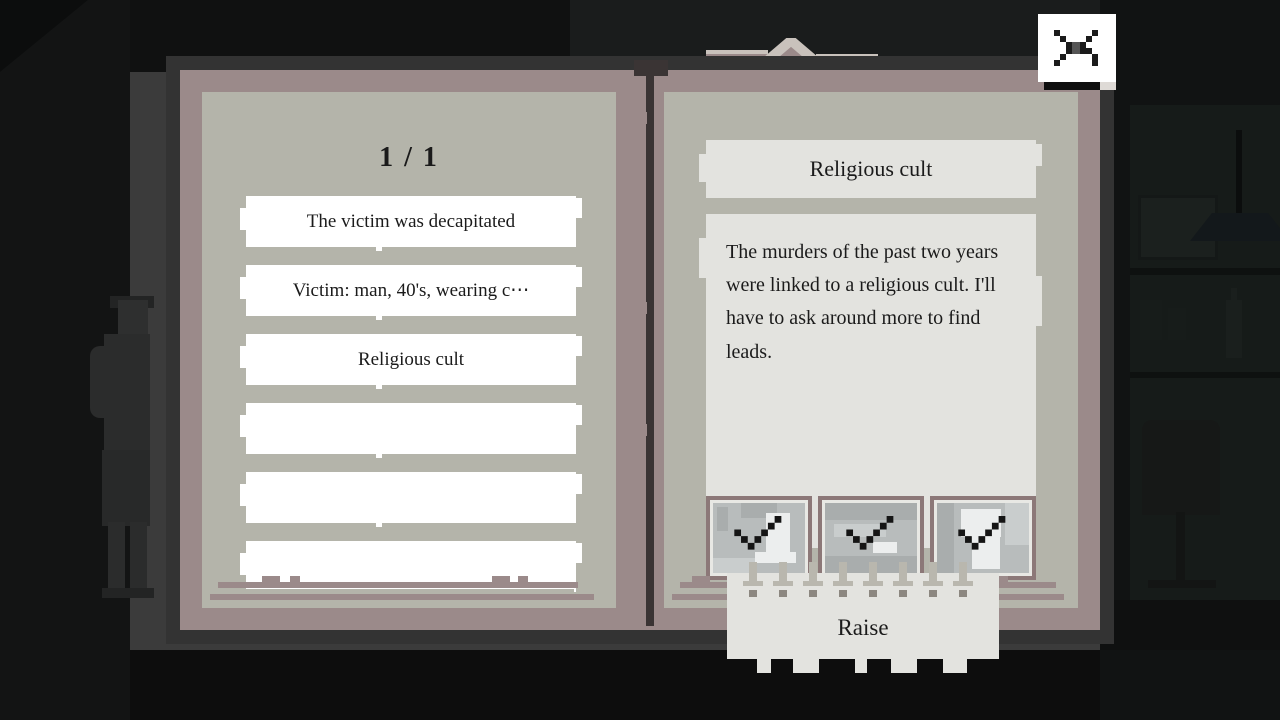 The height and width of the screenshot is (720, 1280). What do you see at coordinates (138, 559) in the screenshot?
I see `leg-shape-right` at bounding box center [138, 559].